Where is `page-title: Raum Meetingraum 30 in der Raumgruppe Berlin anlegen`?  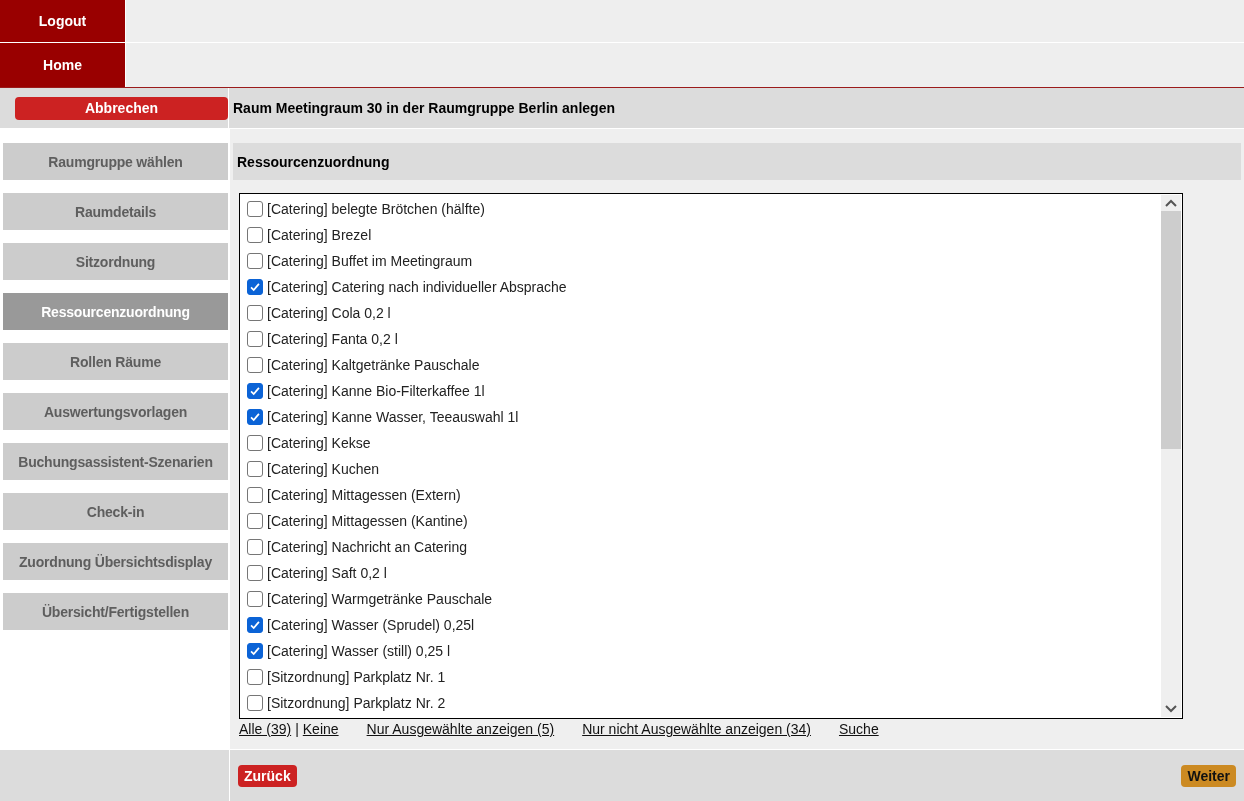 page-title: Raum Meetingraum 30 in der Raumgruppe Berlin anlegen is located at coordinates (736, 108).